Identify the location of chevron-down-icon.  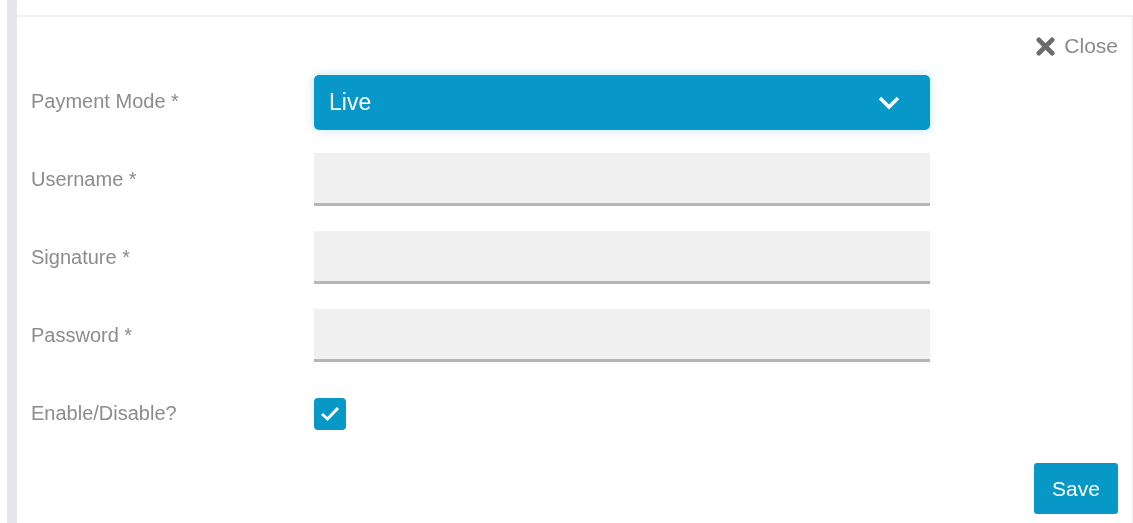
(889, 102).